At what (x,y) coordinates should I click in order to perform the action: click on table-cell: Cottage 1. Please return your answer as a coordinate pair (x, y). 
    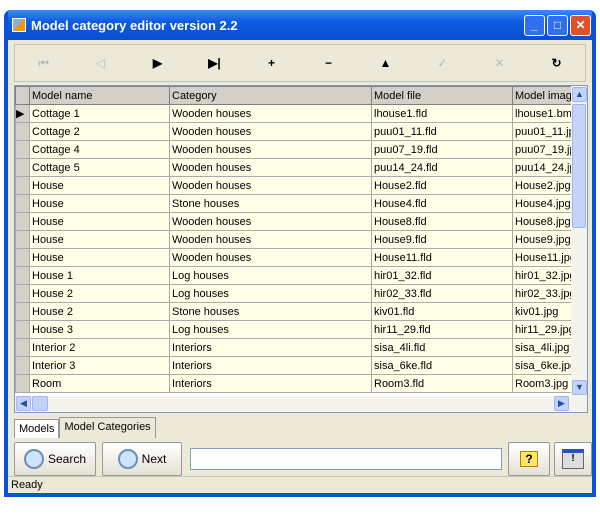
    Looking at the image, I should click on (99, 113).